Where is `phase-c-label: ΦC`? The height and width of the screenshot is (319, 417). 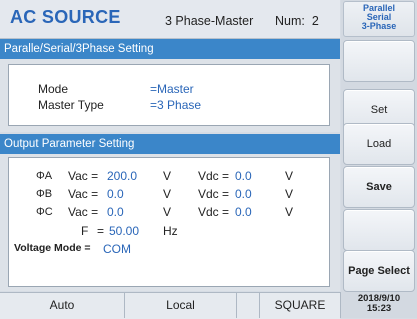 phase-c-label: ΦC is located at coordinates (44, 212).